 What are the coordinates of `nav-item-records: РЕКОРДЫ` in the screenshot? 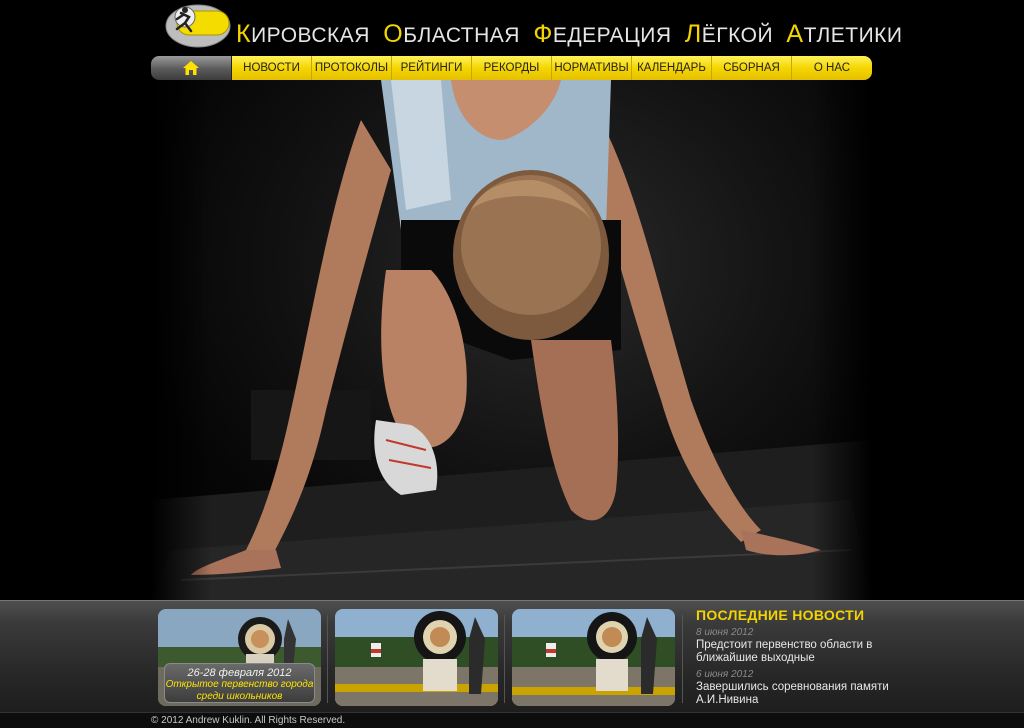 It's located at (512, 68).